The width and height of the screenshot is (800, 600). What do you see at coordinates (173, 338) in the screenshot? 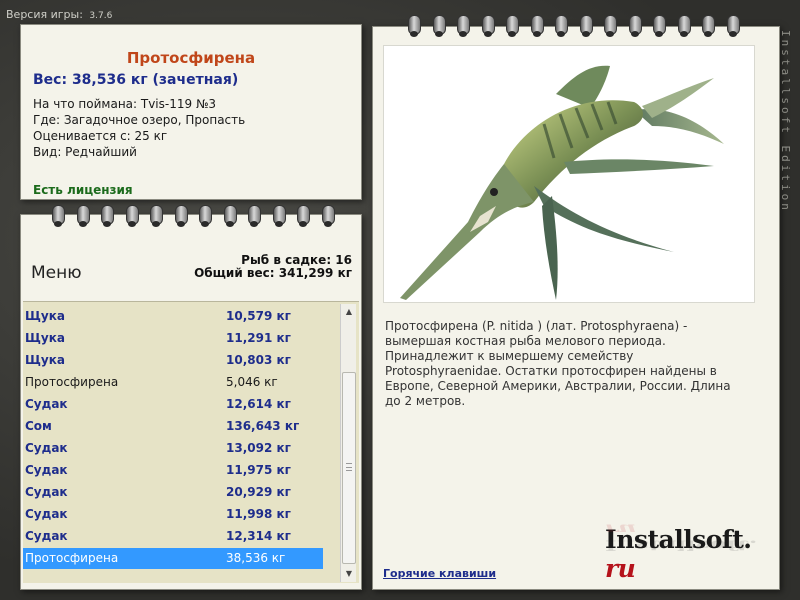
I see `fish-row: Щука 11,291 кг` at bounding box center [173, 338].